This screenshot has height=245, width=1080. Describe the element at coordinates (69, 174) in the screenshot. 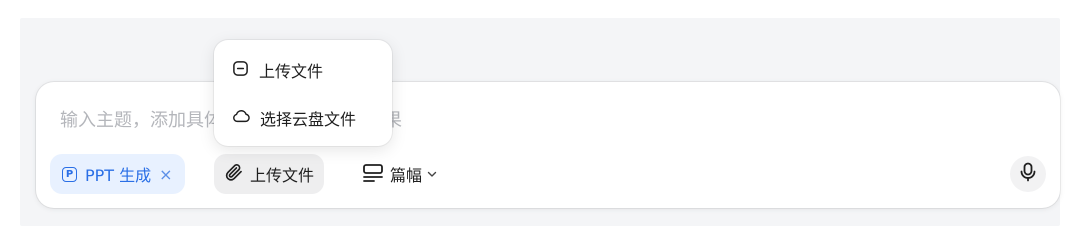

I see `ppt-icon: P` at that location.